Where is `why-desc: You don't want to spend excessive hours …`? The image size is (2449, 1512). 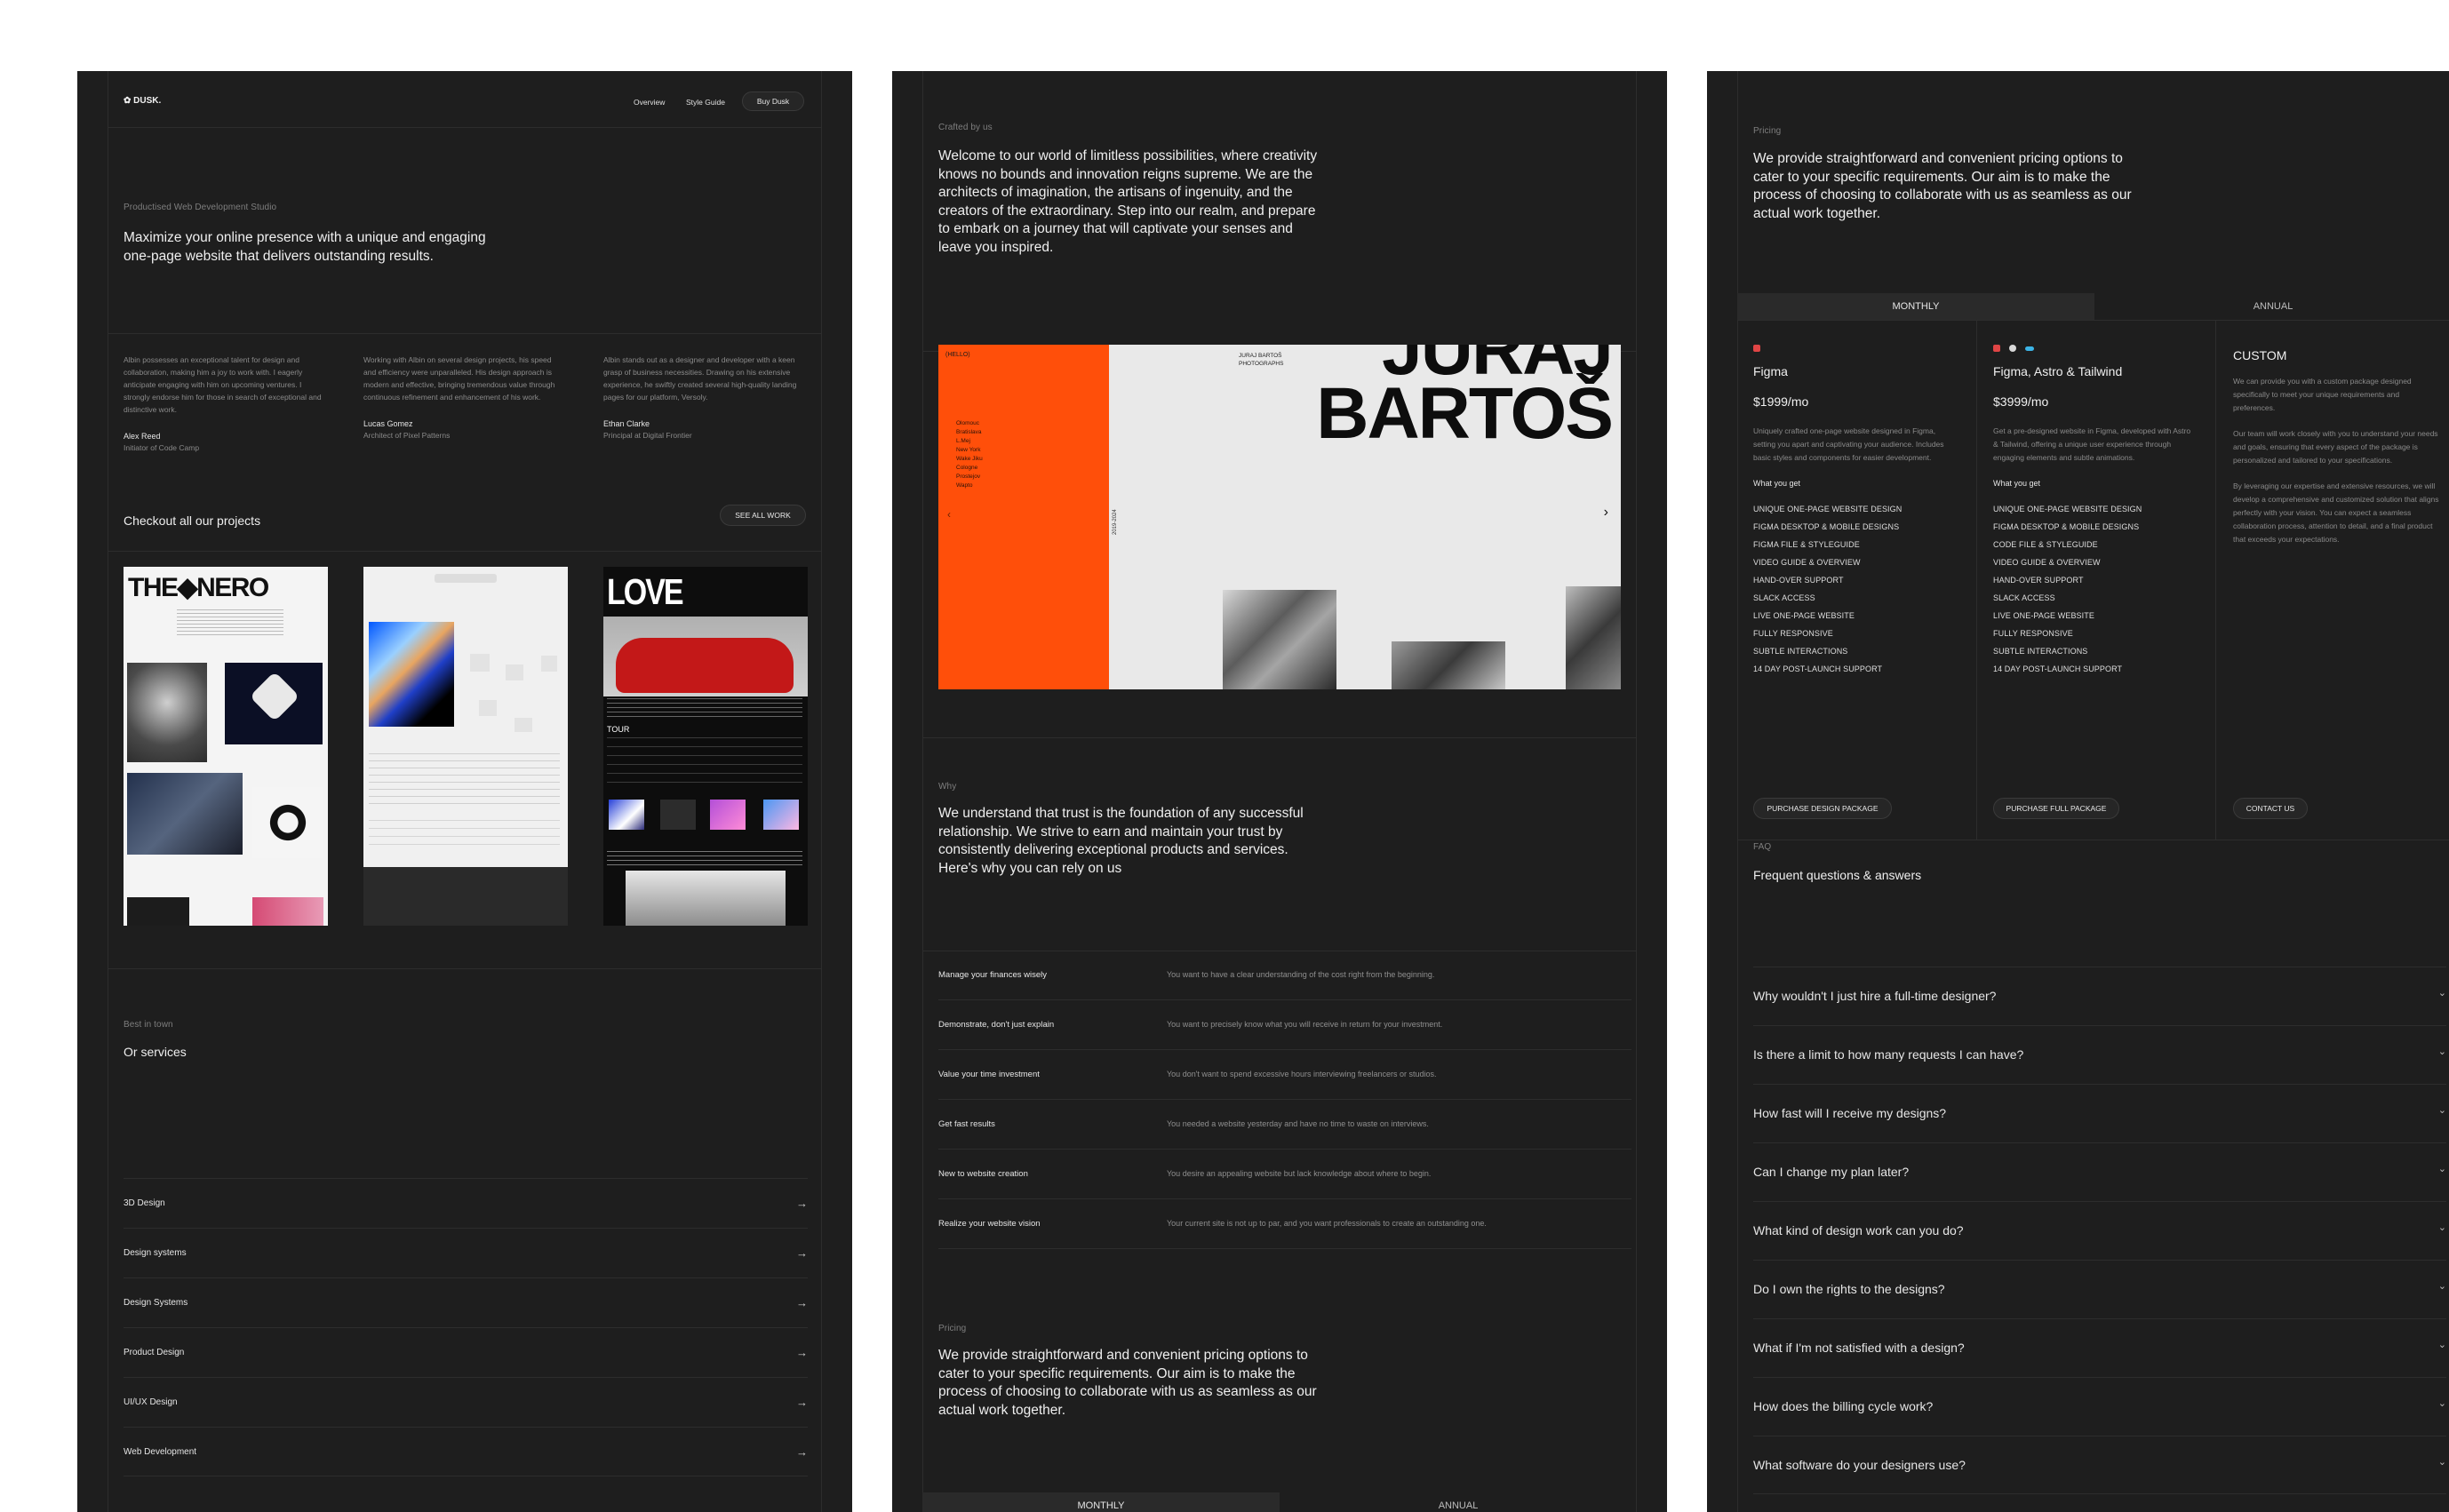
why-desc: You don't want to spend excessive hours … is located at coordinates (1302, 1074).